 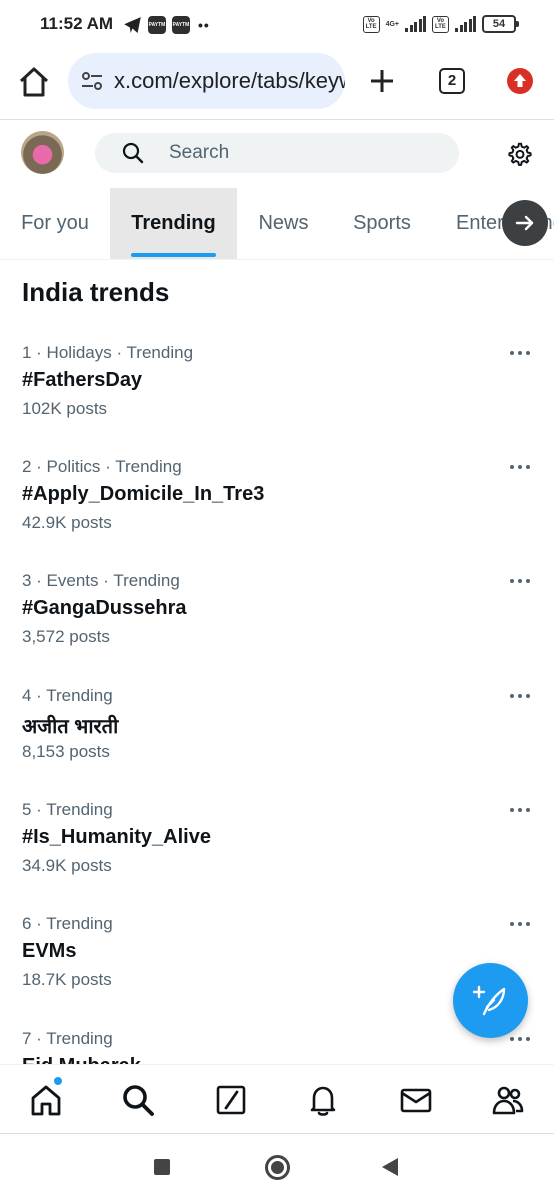 What do you see at coordinates (67, 923) in the screenshot?
I see `trend-meta: 6 · Trending` at bounding box center [67, 923].